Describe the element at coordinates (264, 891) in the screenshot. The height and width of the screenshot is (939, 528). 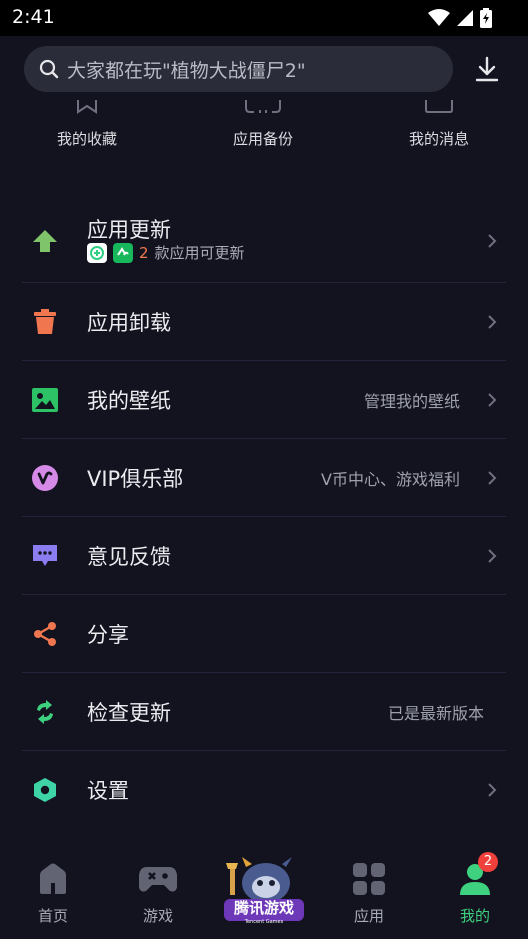
I see `tencent-games-logo: 腾讯游戏 Tencent Games` at that location.